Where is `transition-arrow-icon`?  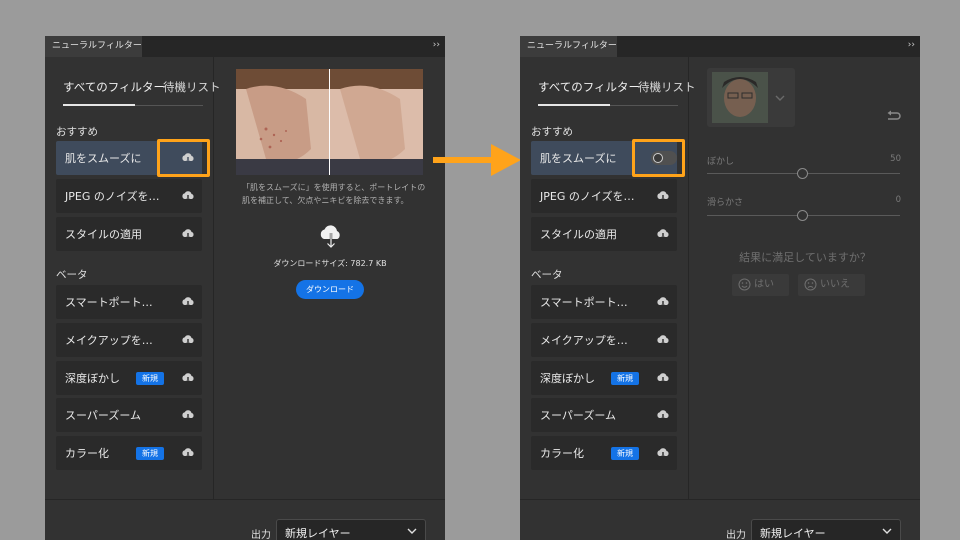 transition-arrow-icon is located at coordinates (477, 160).